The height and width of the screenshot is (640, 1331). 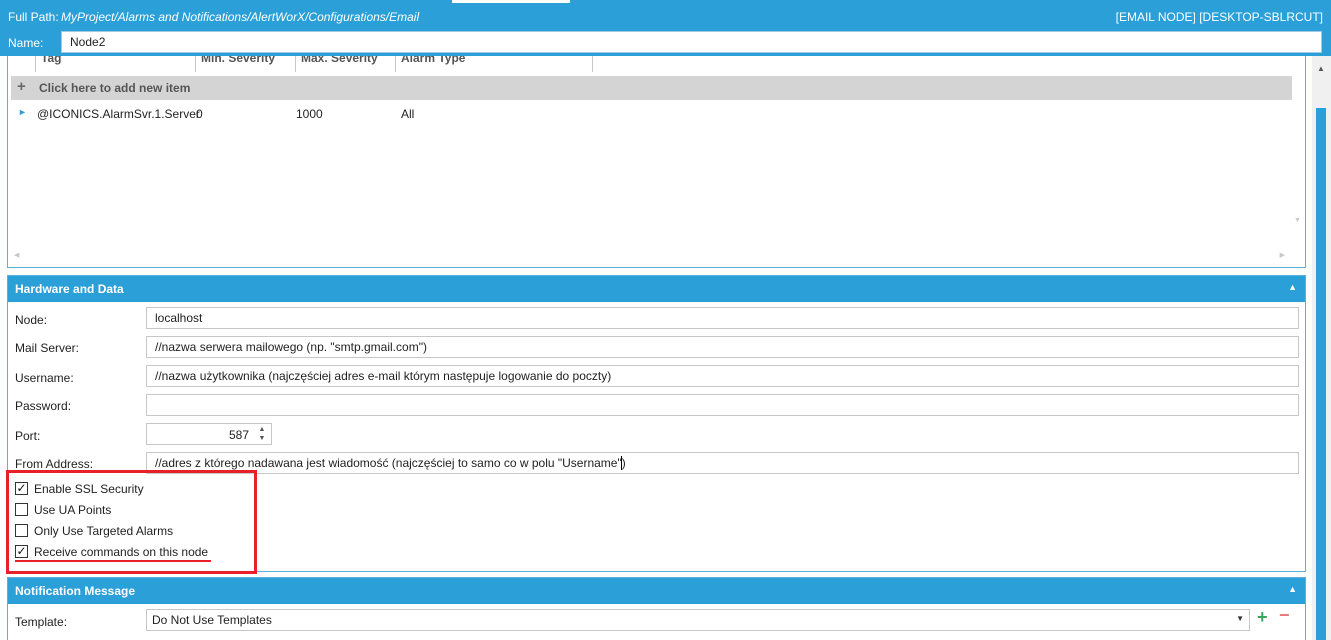 I want to click on from-address-label: From Address:, so click(x=54, y=464).